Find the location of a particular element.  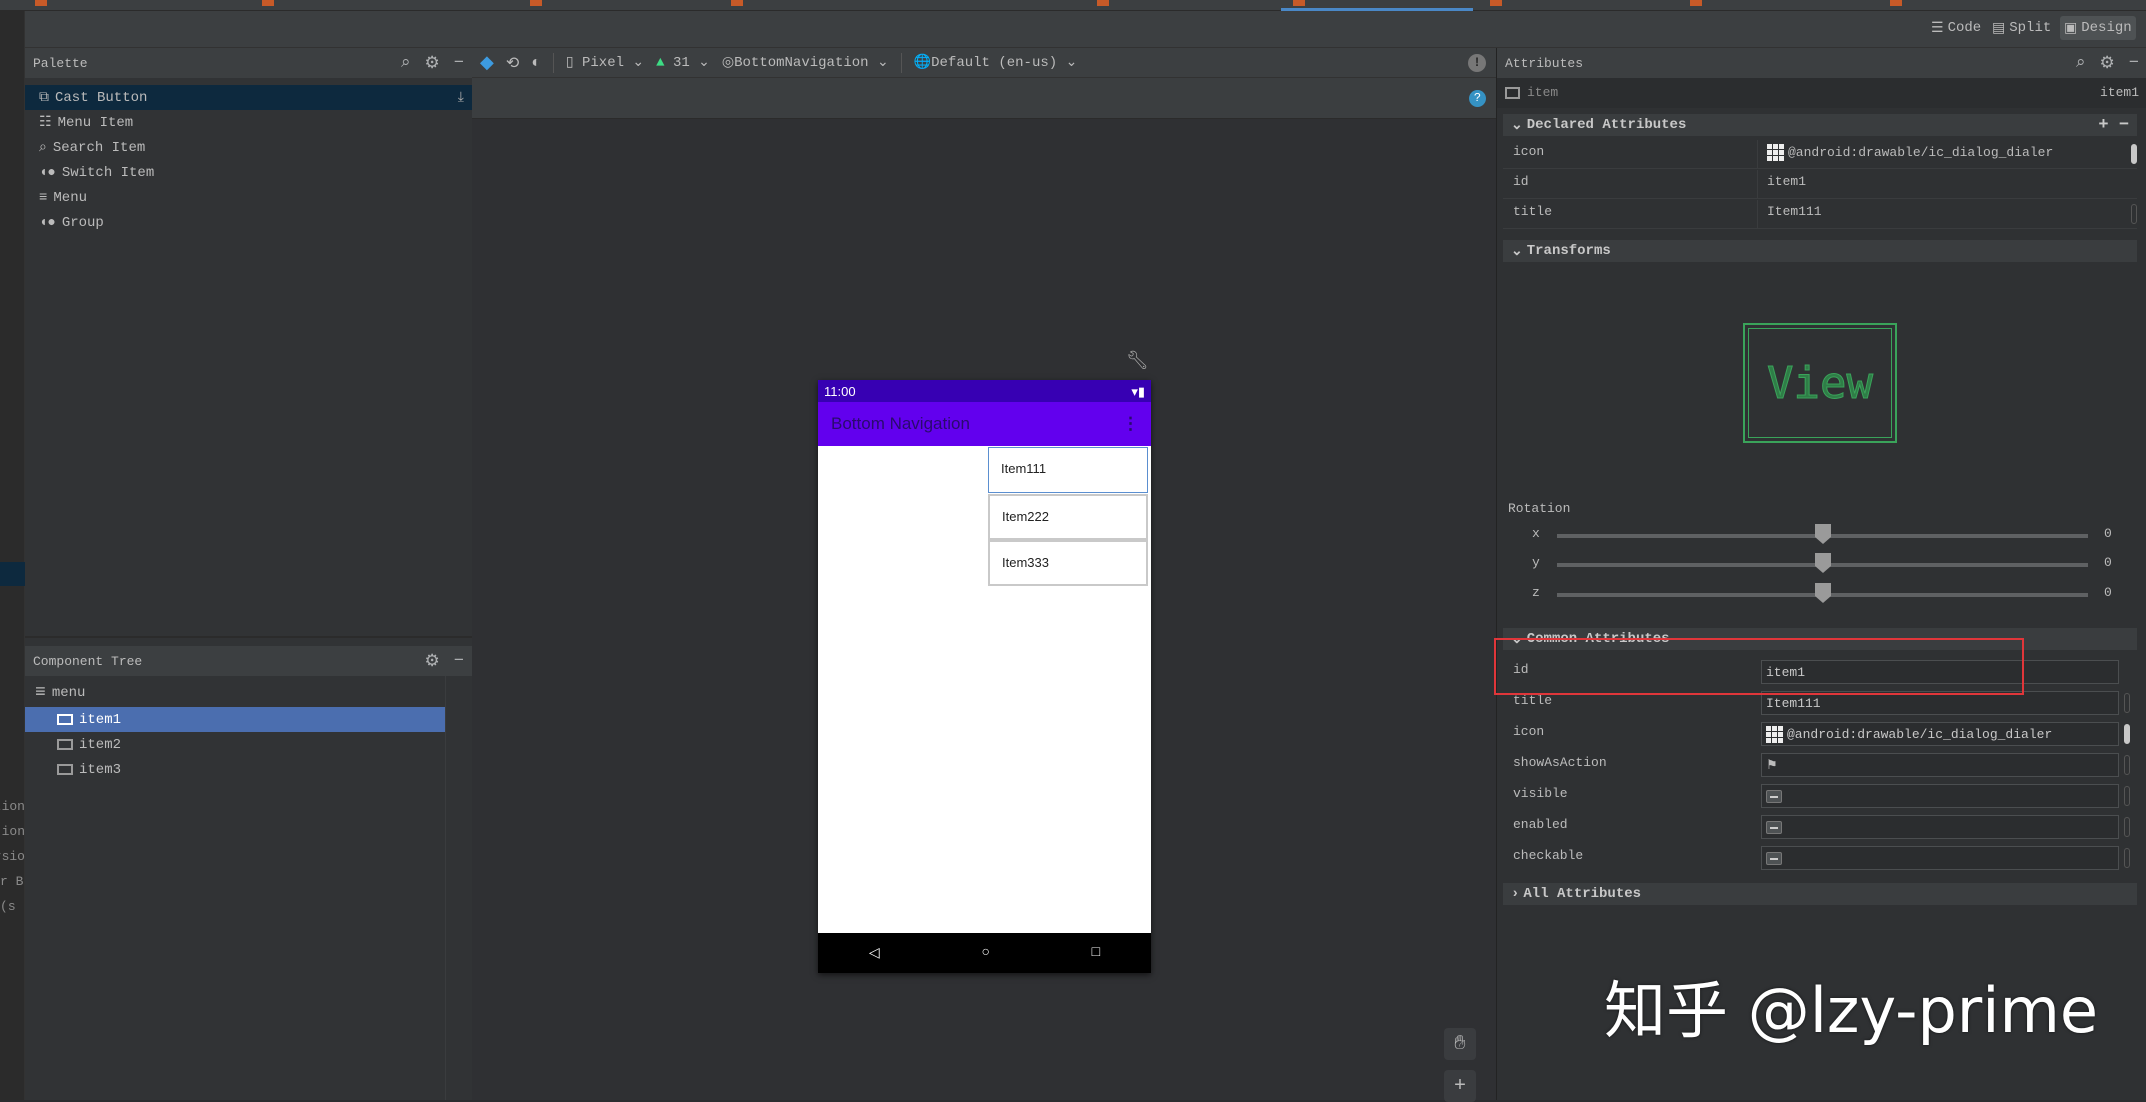

transforms-header: ⌄ Transforms is located at coordinates (1820, 251).